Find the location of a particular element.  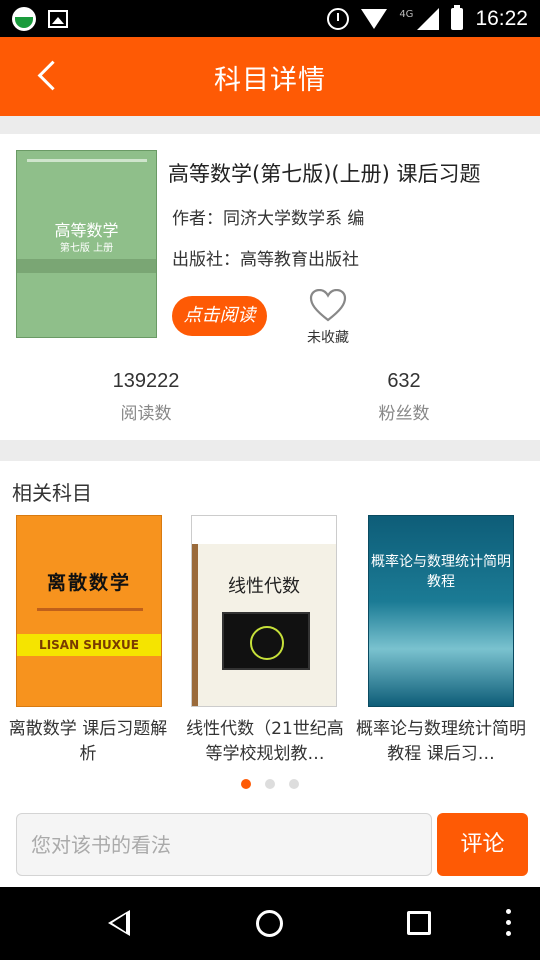

comment-bar: 评论 is located at coordinates (270, 844).